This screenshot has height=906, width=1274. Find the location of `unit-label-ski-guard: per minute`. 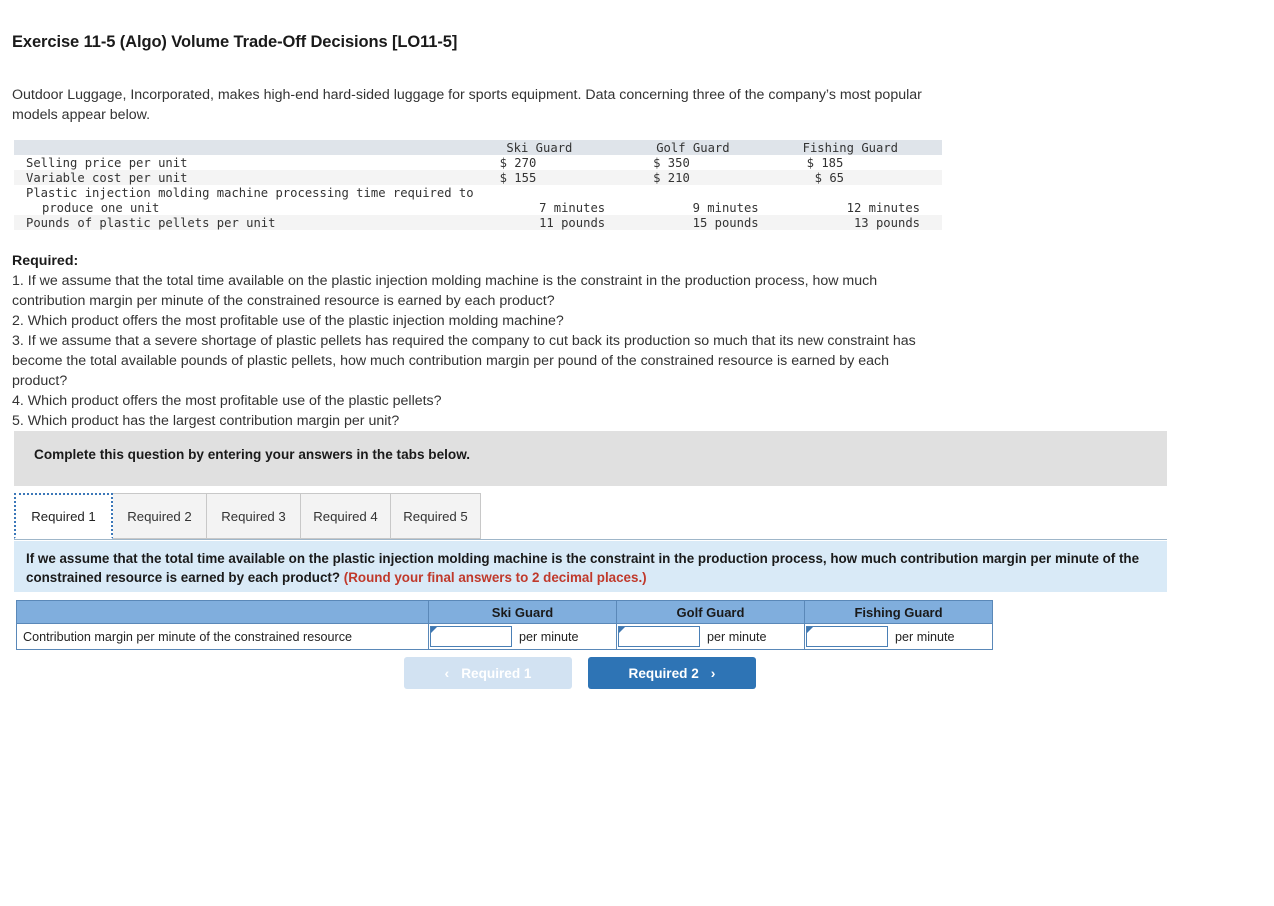

unit-label-ski-guard: per minute is located at coordinates (549, 636).